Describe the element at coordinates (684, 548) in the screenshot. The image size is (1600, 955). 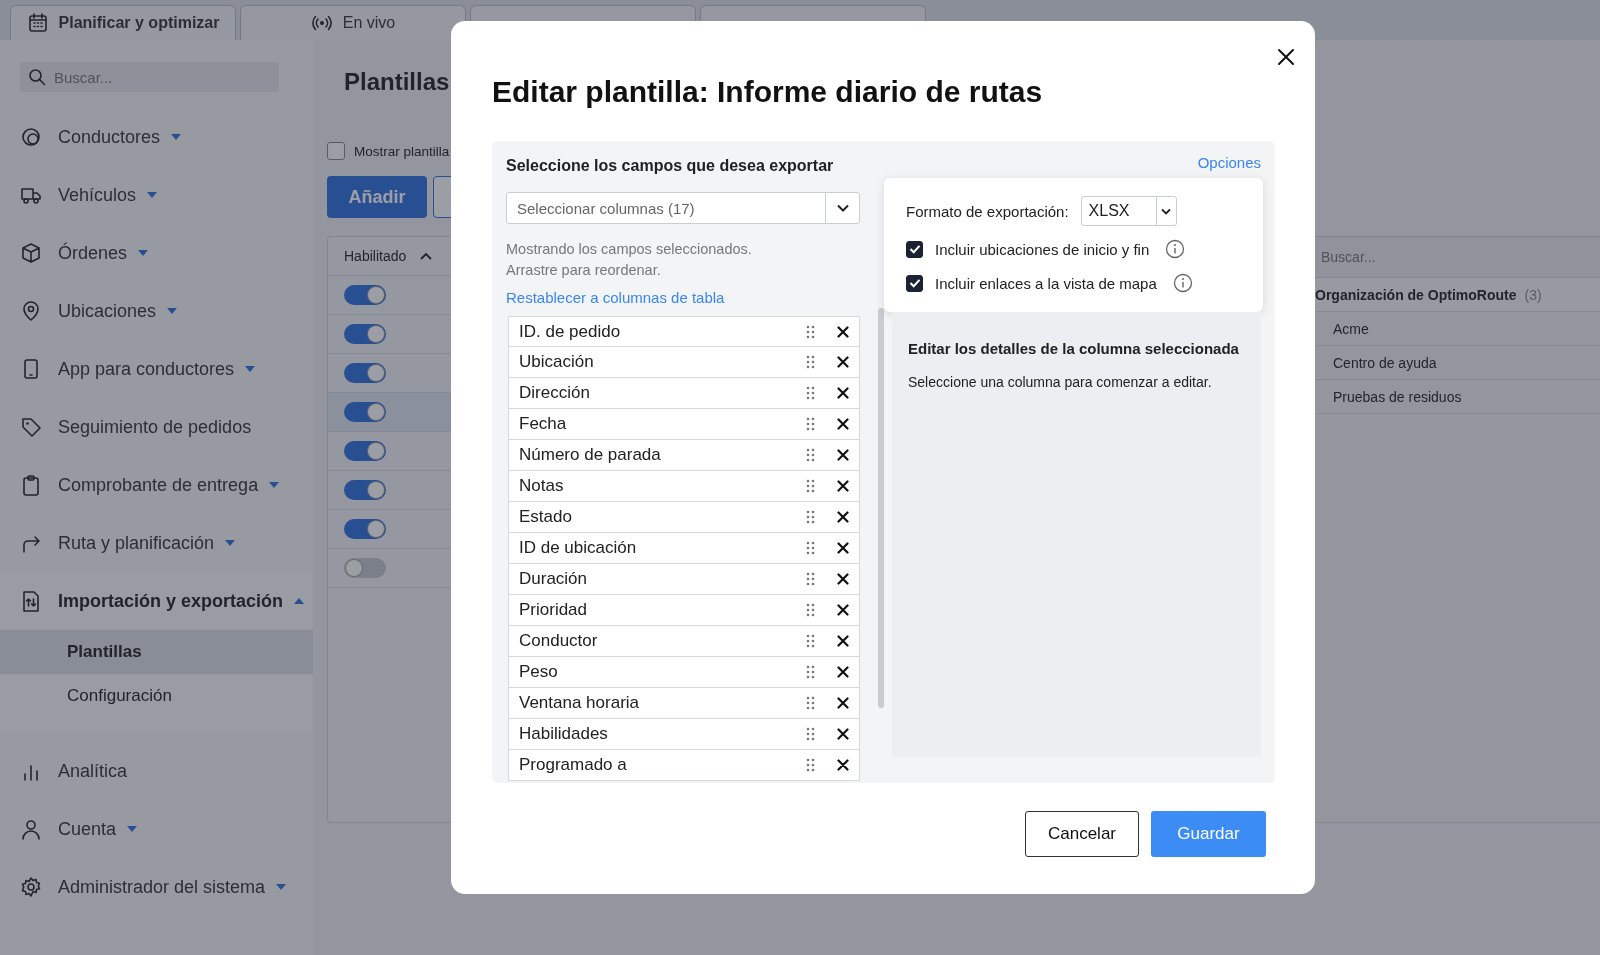
I see `column-row: ID de ubicación` at that location.